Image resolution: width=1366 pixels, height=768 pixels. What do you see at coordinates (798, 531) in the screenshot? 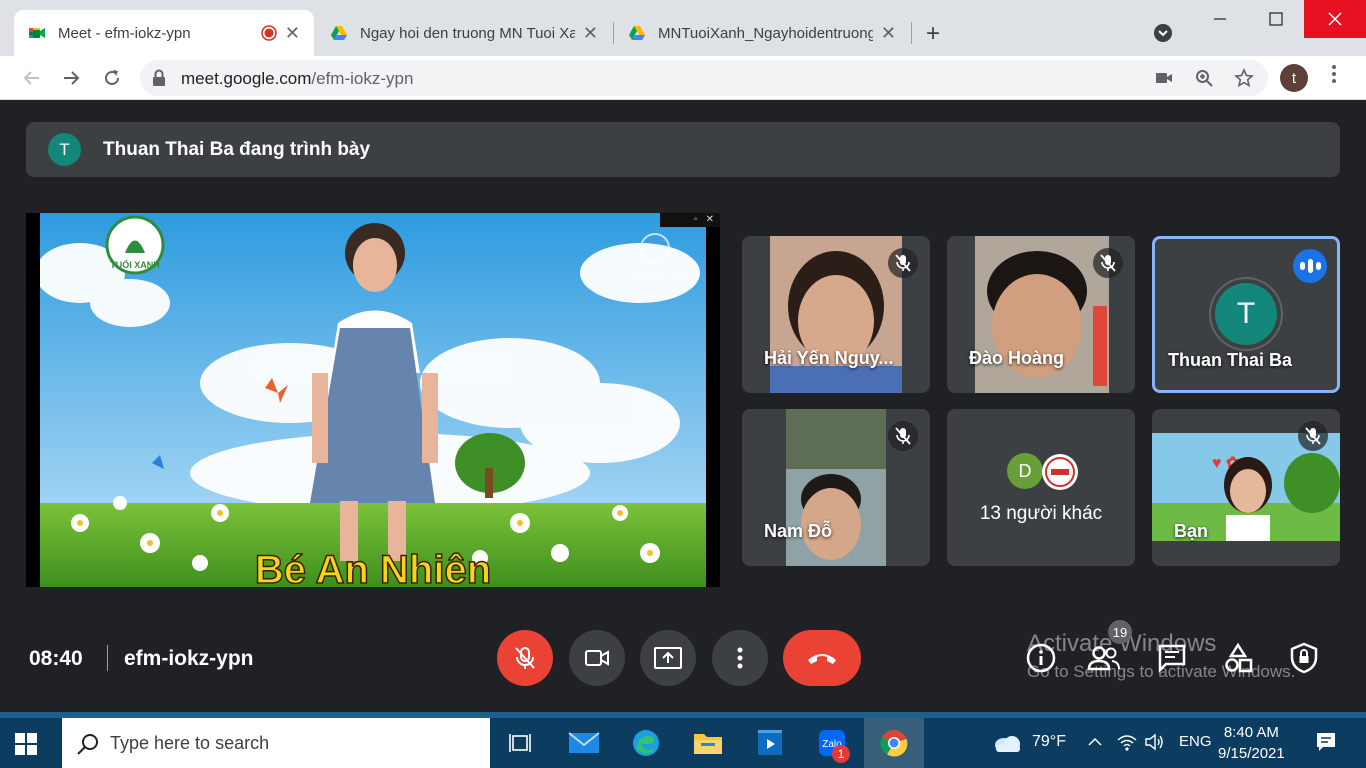
I see `participant-name: Nam Đỗ` at bounding box center [798, 531].